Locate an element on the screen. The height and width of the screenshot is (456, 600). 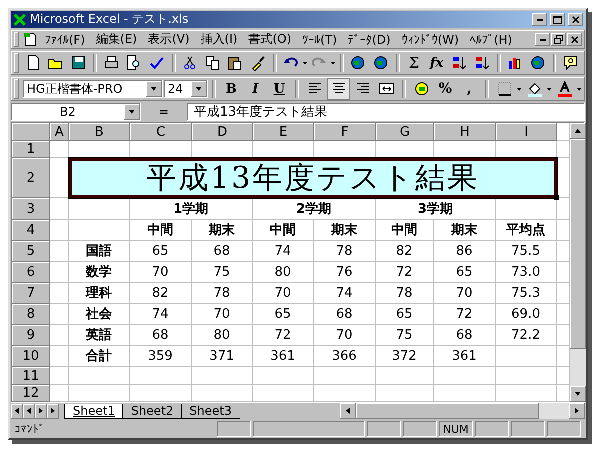
column-header: H is located at coordinates (465, 132).